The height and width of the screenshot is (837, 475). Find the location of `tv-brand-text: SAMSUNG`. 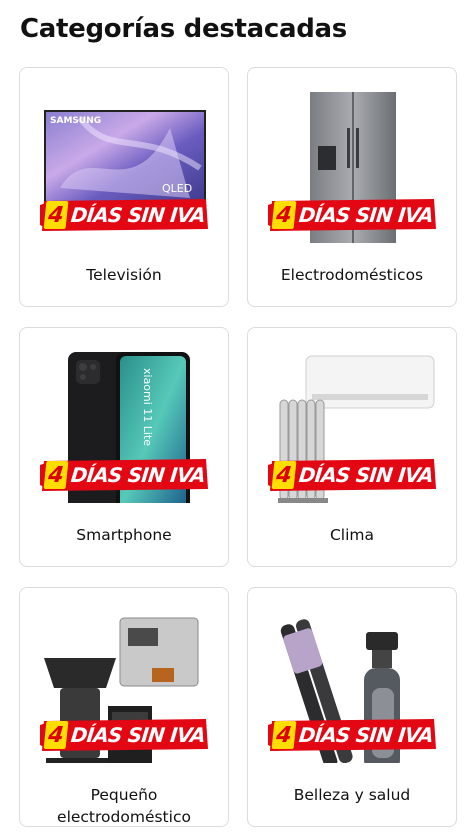

tv-brand-text: SAMSUNG is located at coordinates (75, 121).